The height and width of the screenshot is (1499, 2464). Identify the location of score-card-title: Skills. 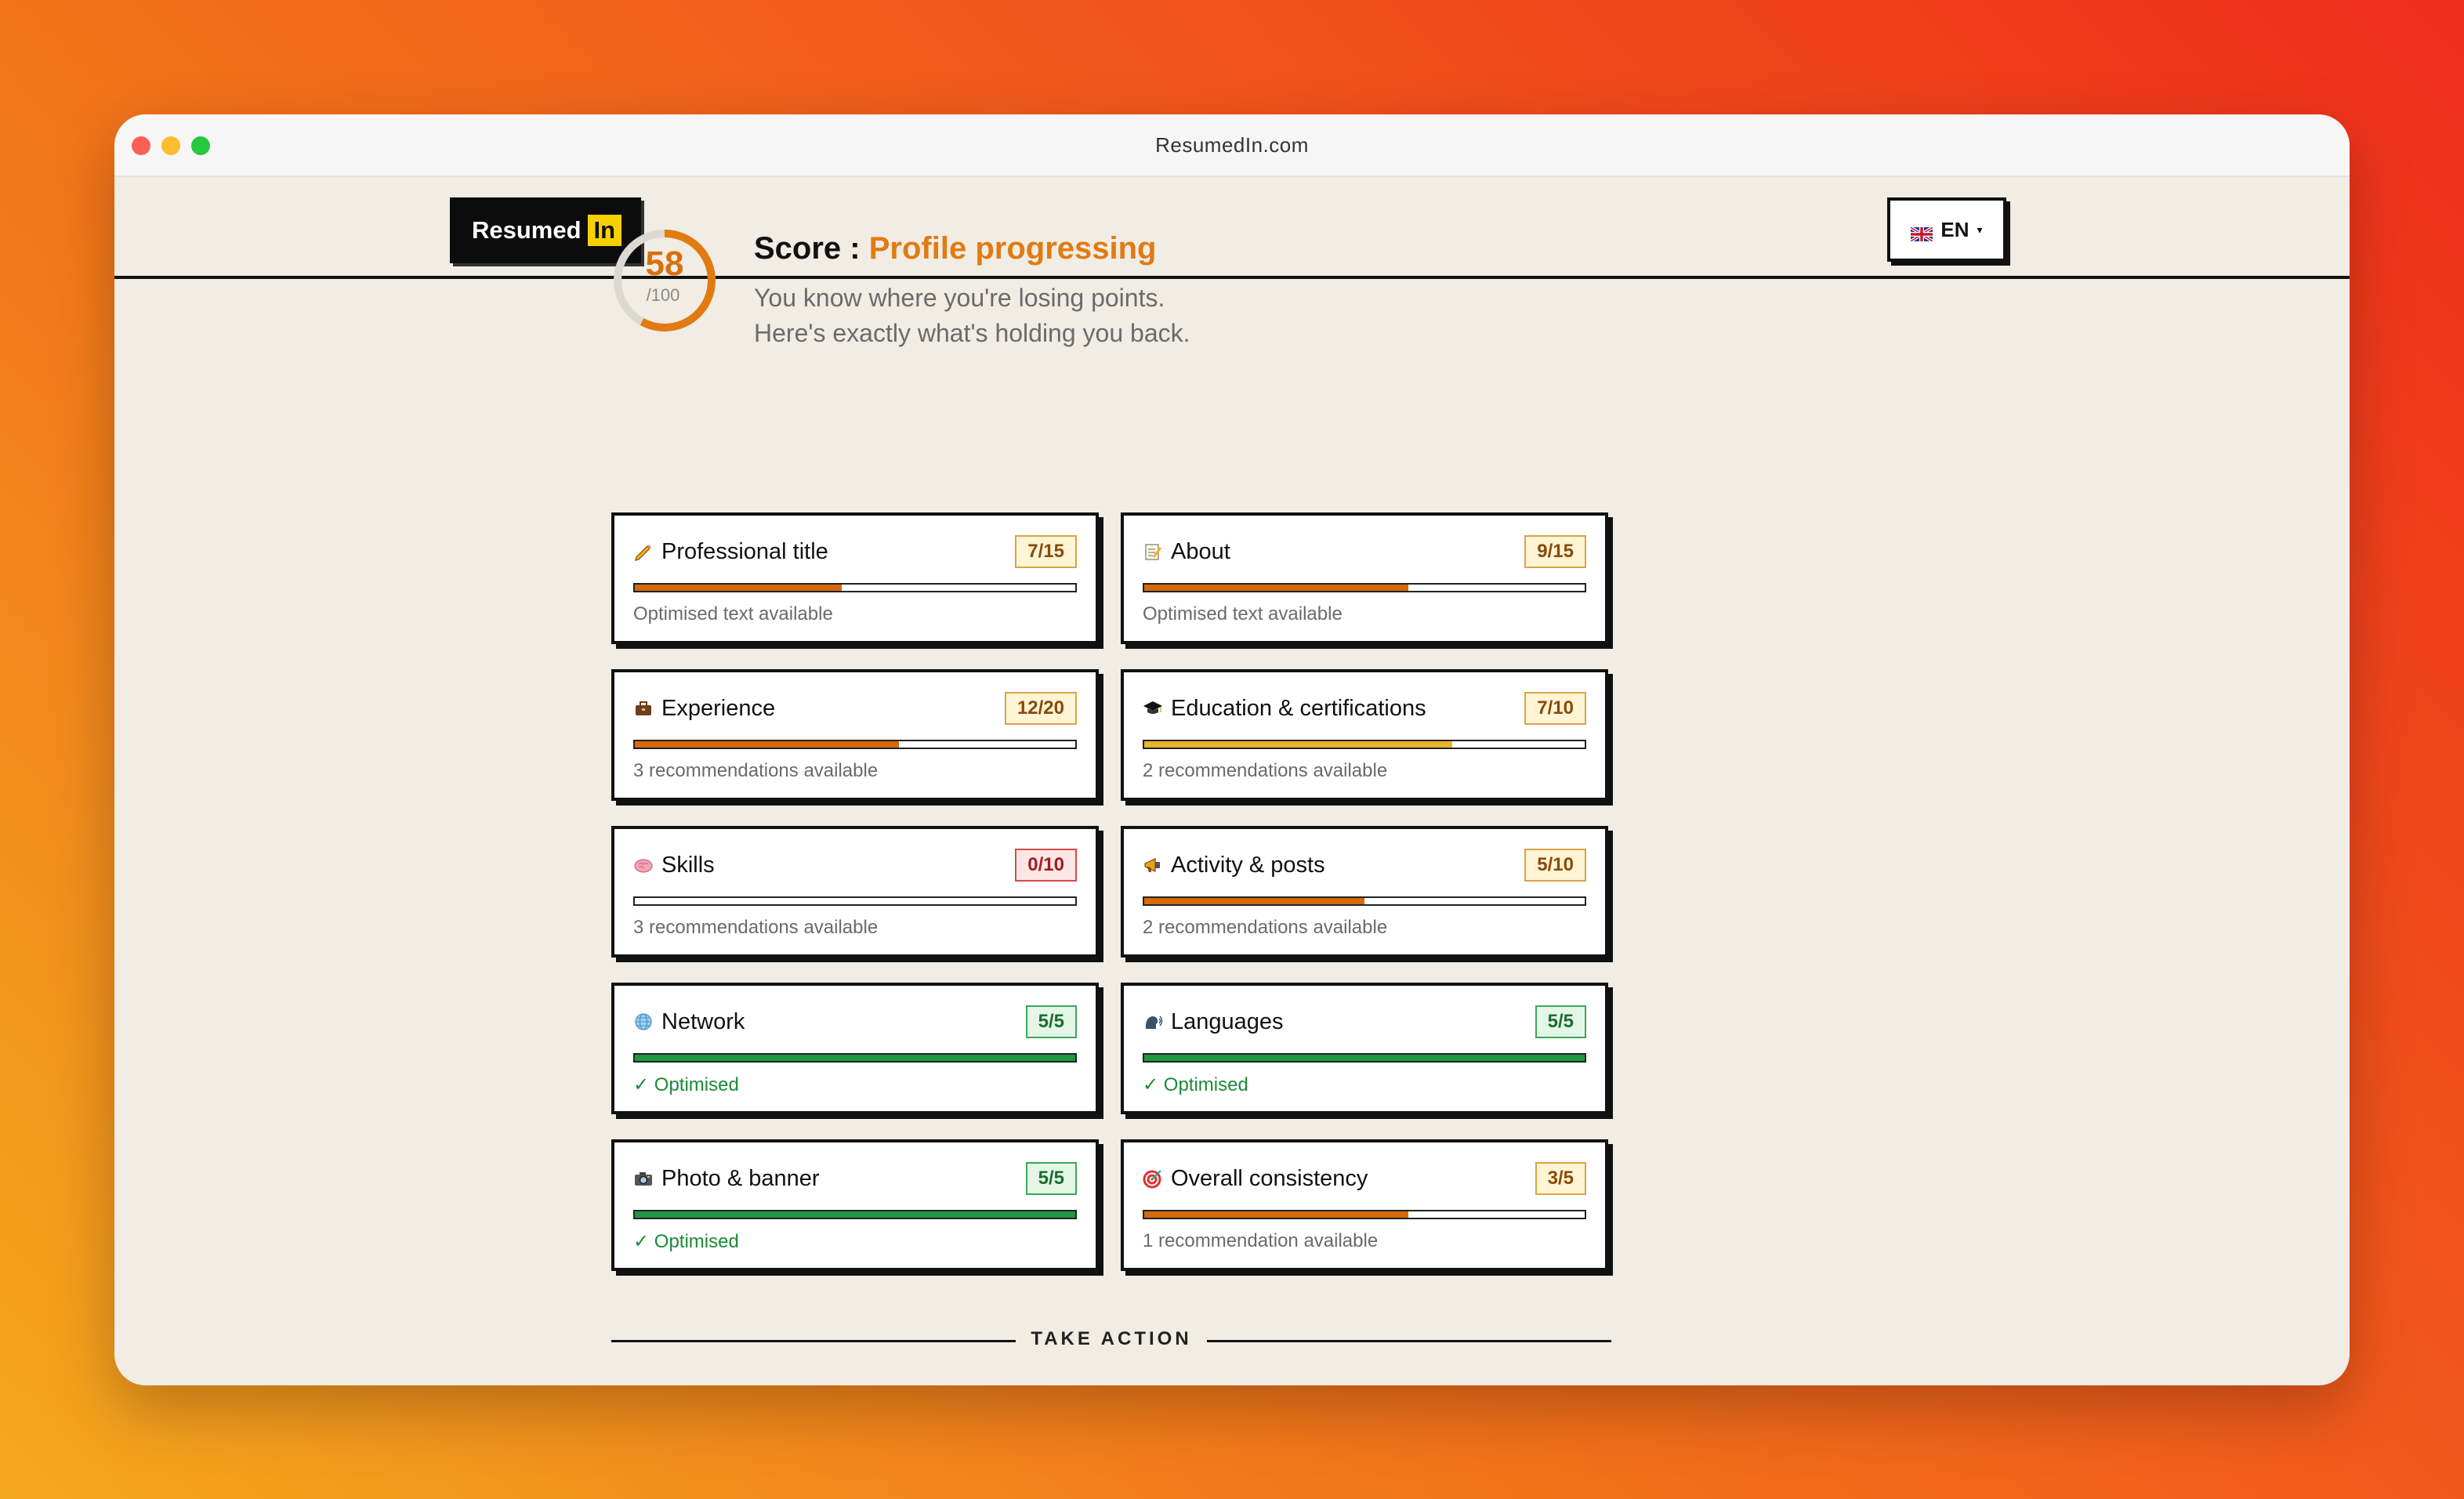
(674, 865).